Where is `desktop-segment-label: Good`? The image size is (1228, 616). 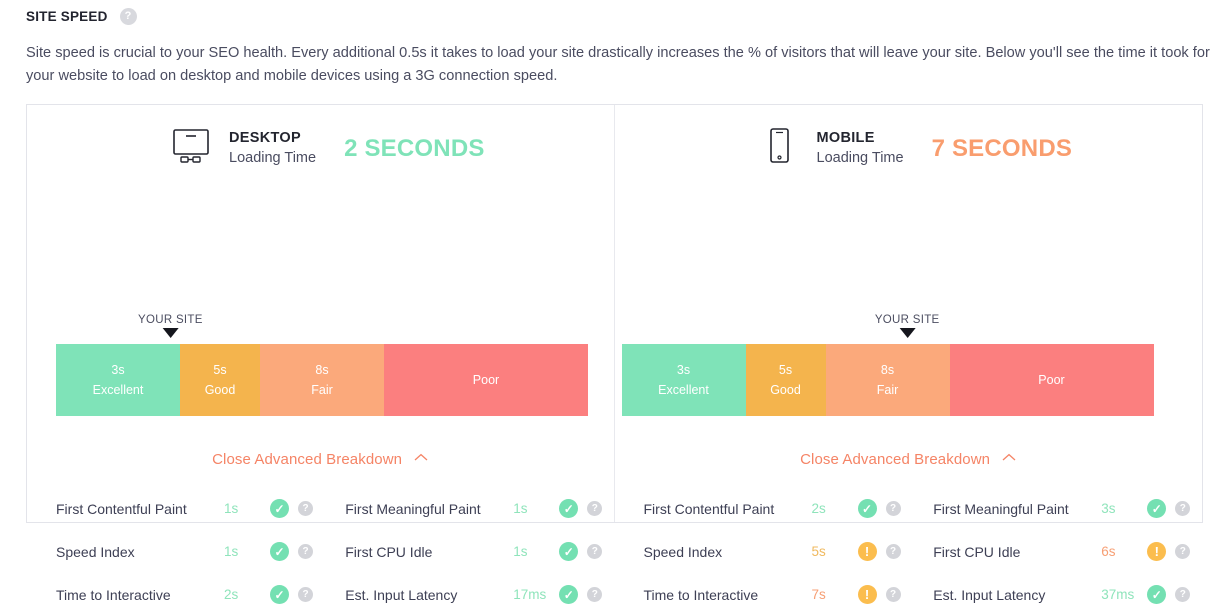
desktop-segment-label: Good is located at coordinates (220, 390).